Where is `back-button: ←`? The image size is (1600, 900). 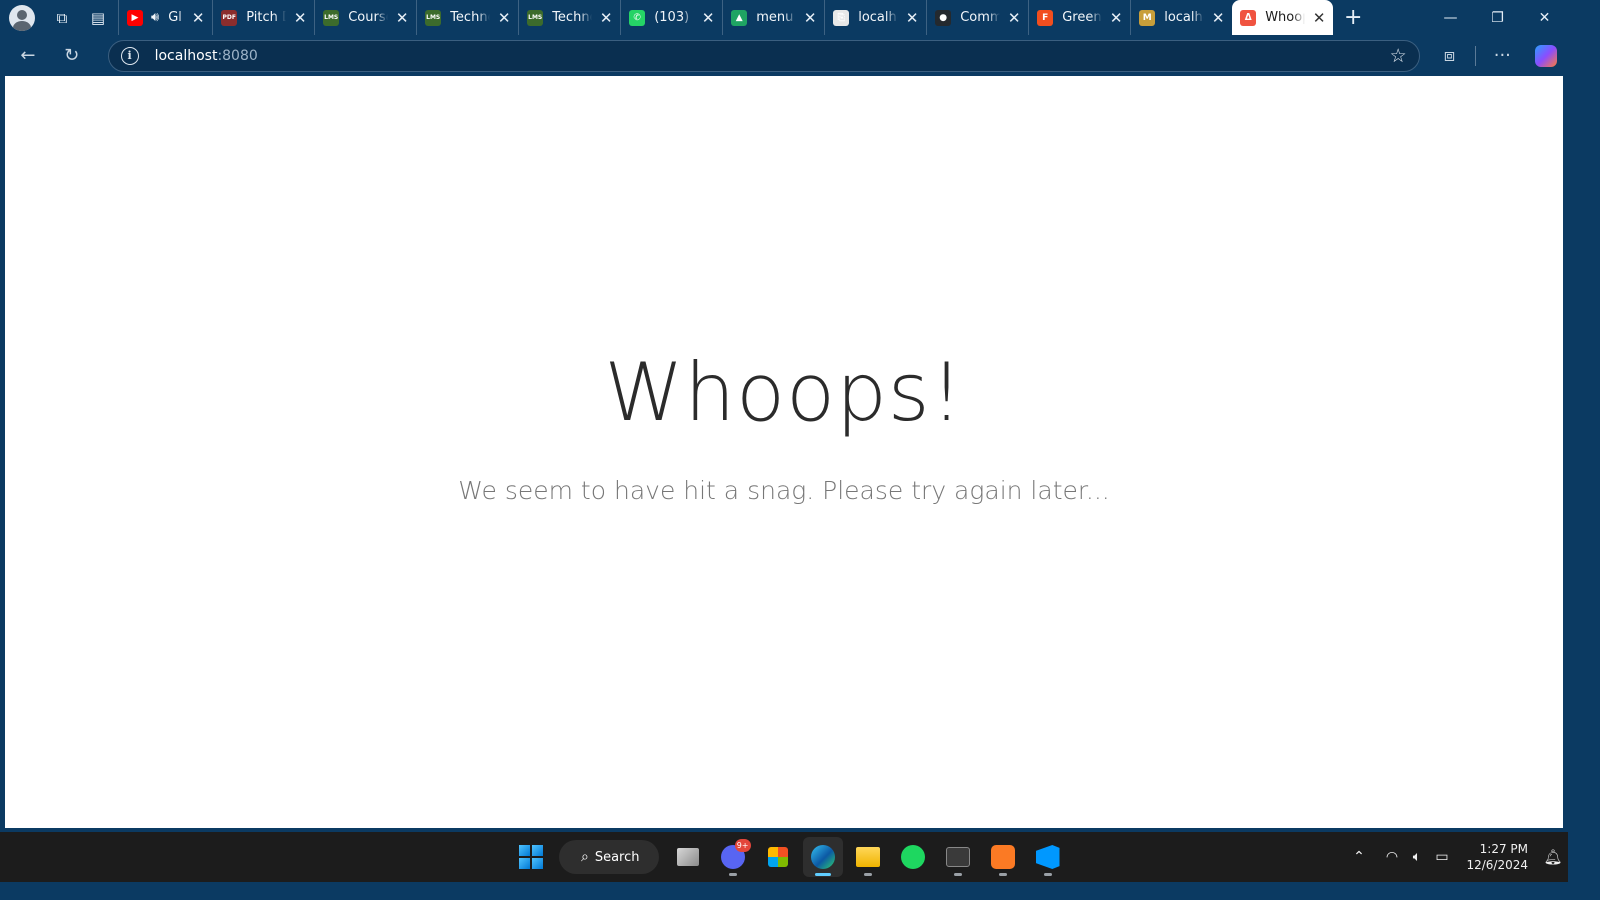
back-button: ← is located at coordinates (28, 56).